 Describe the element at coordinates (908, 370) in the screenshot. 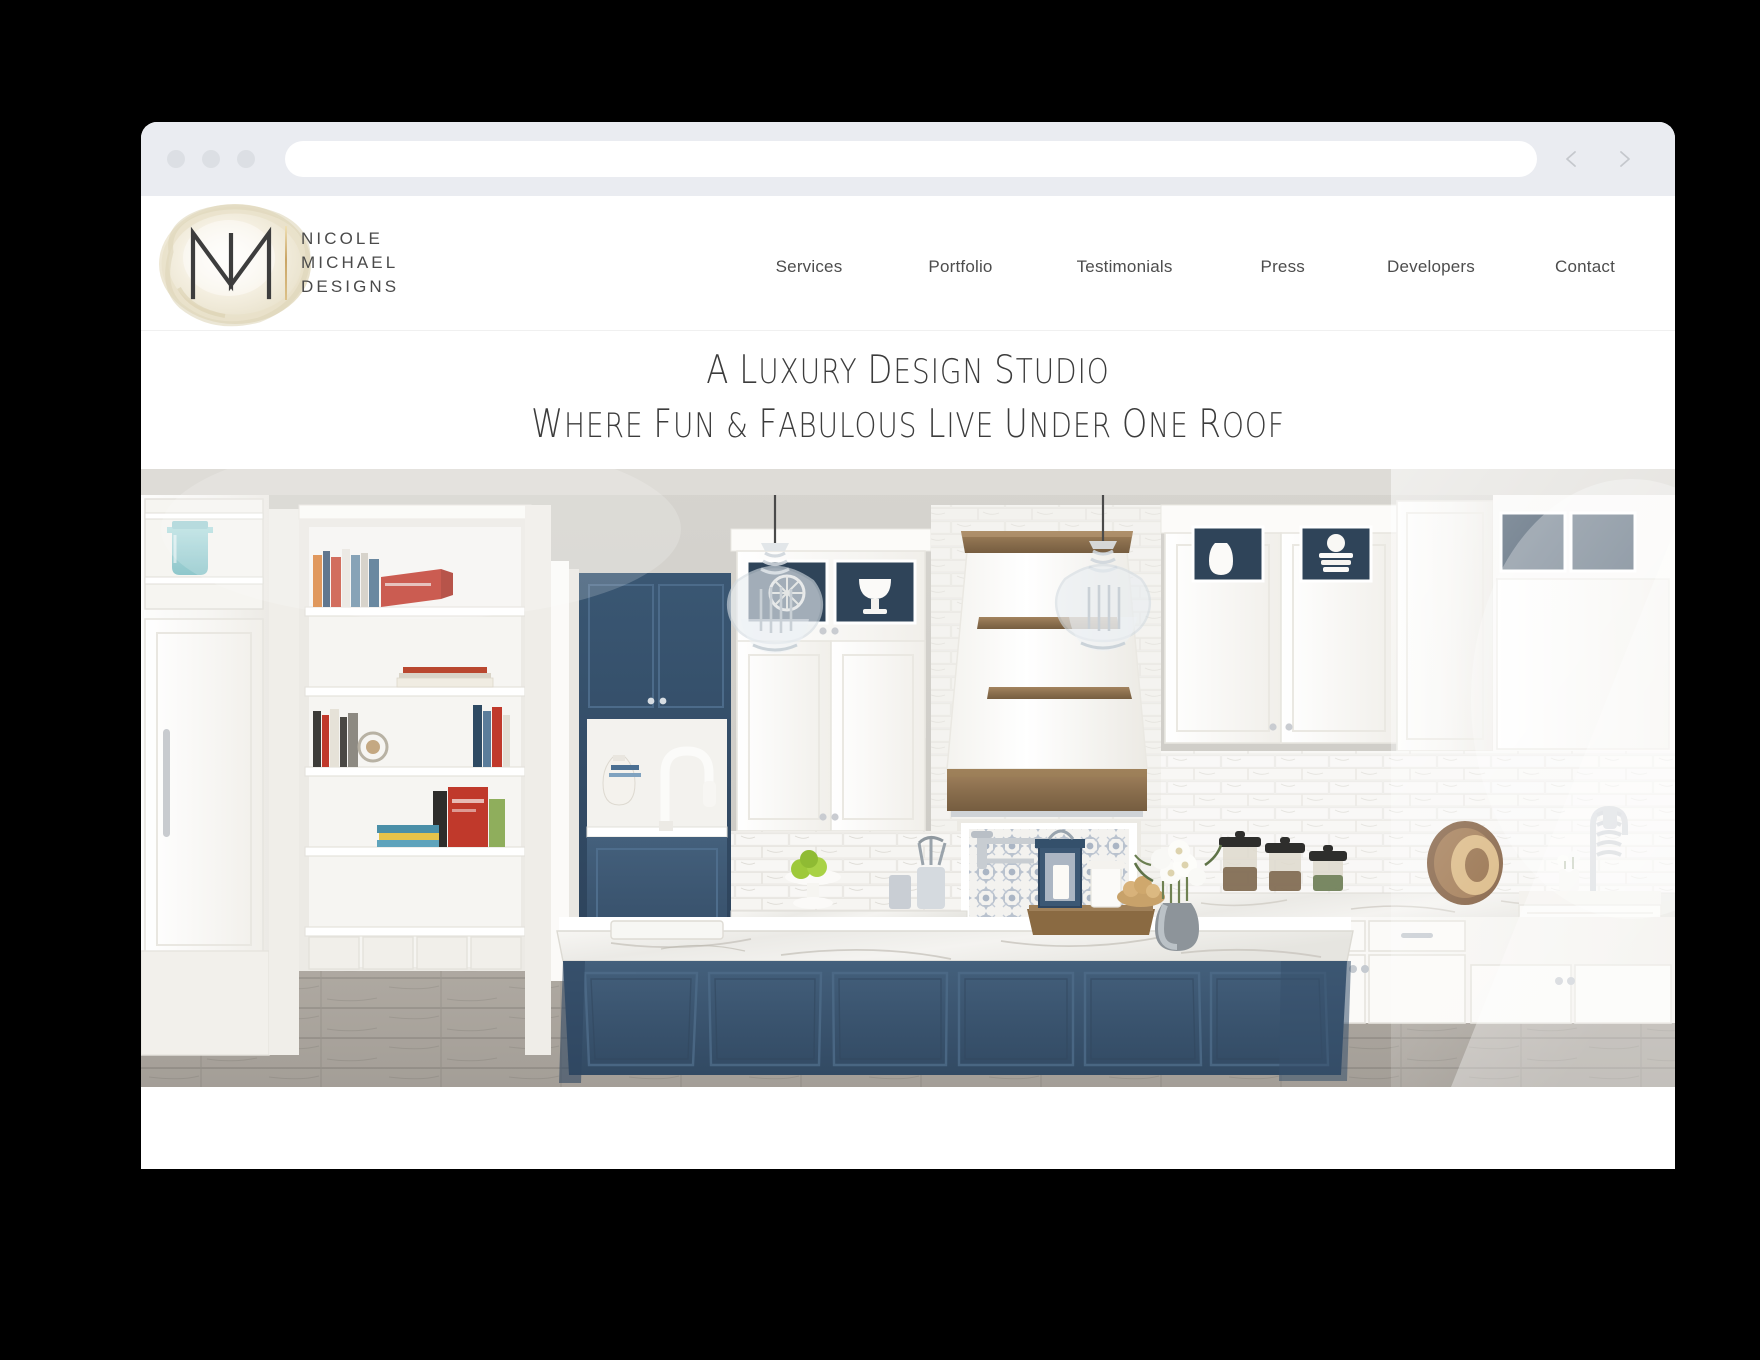

I see `tagline-line-1: A LUXURY DESIGN STUDIO` at that location.